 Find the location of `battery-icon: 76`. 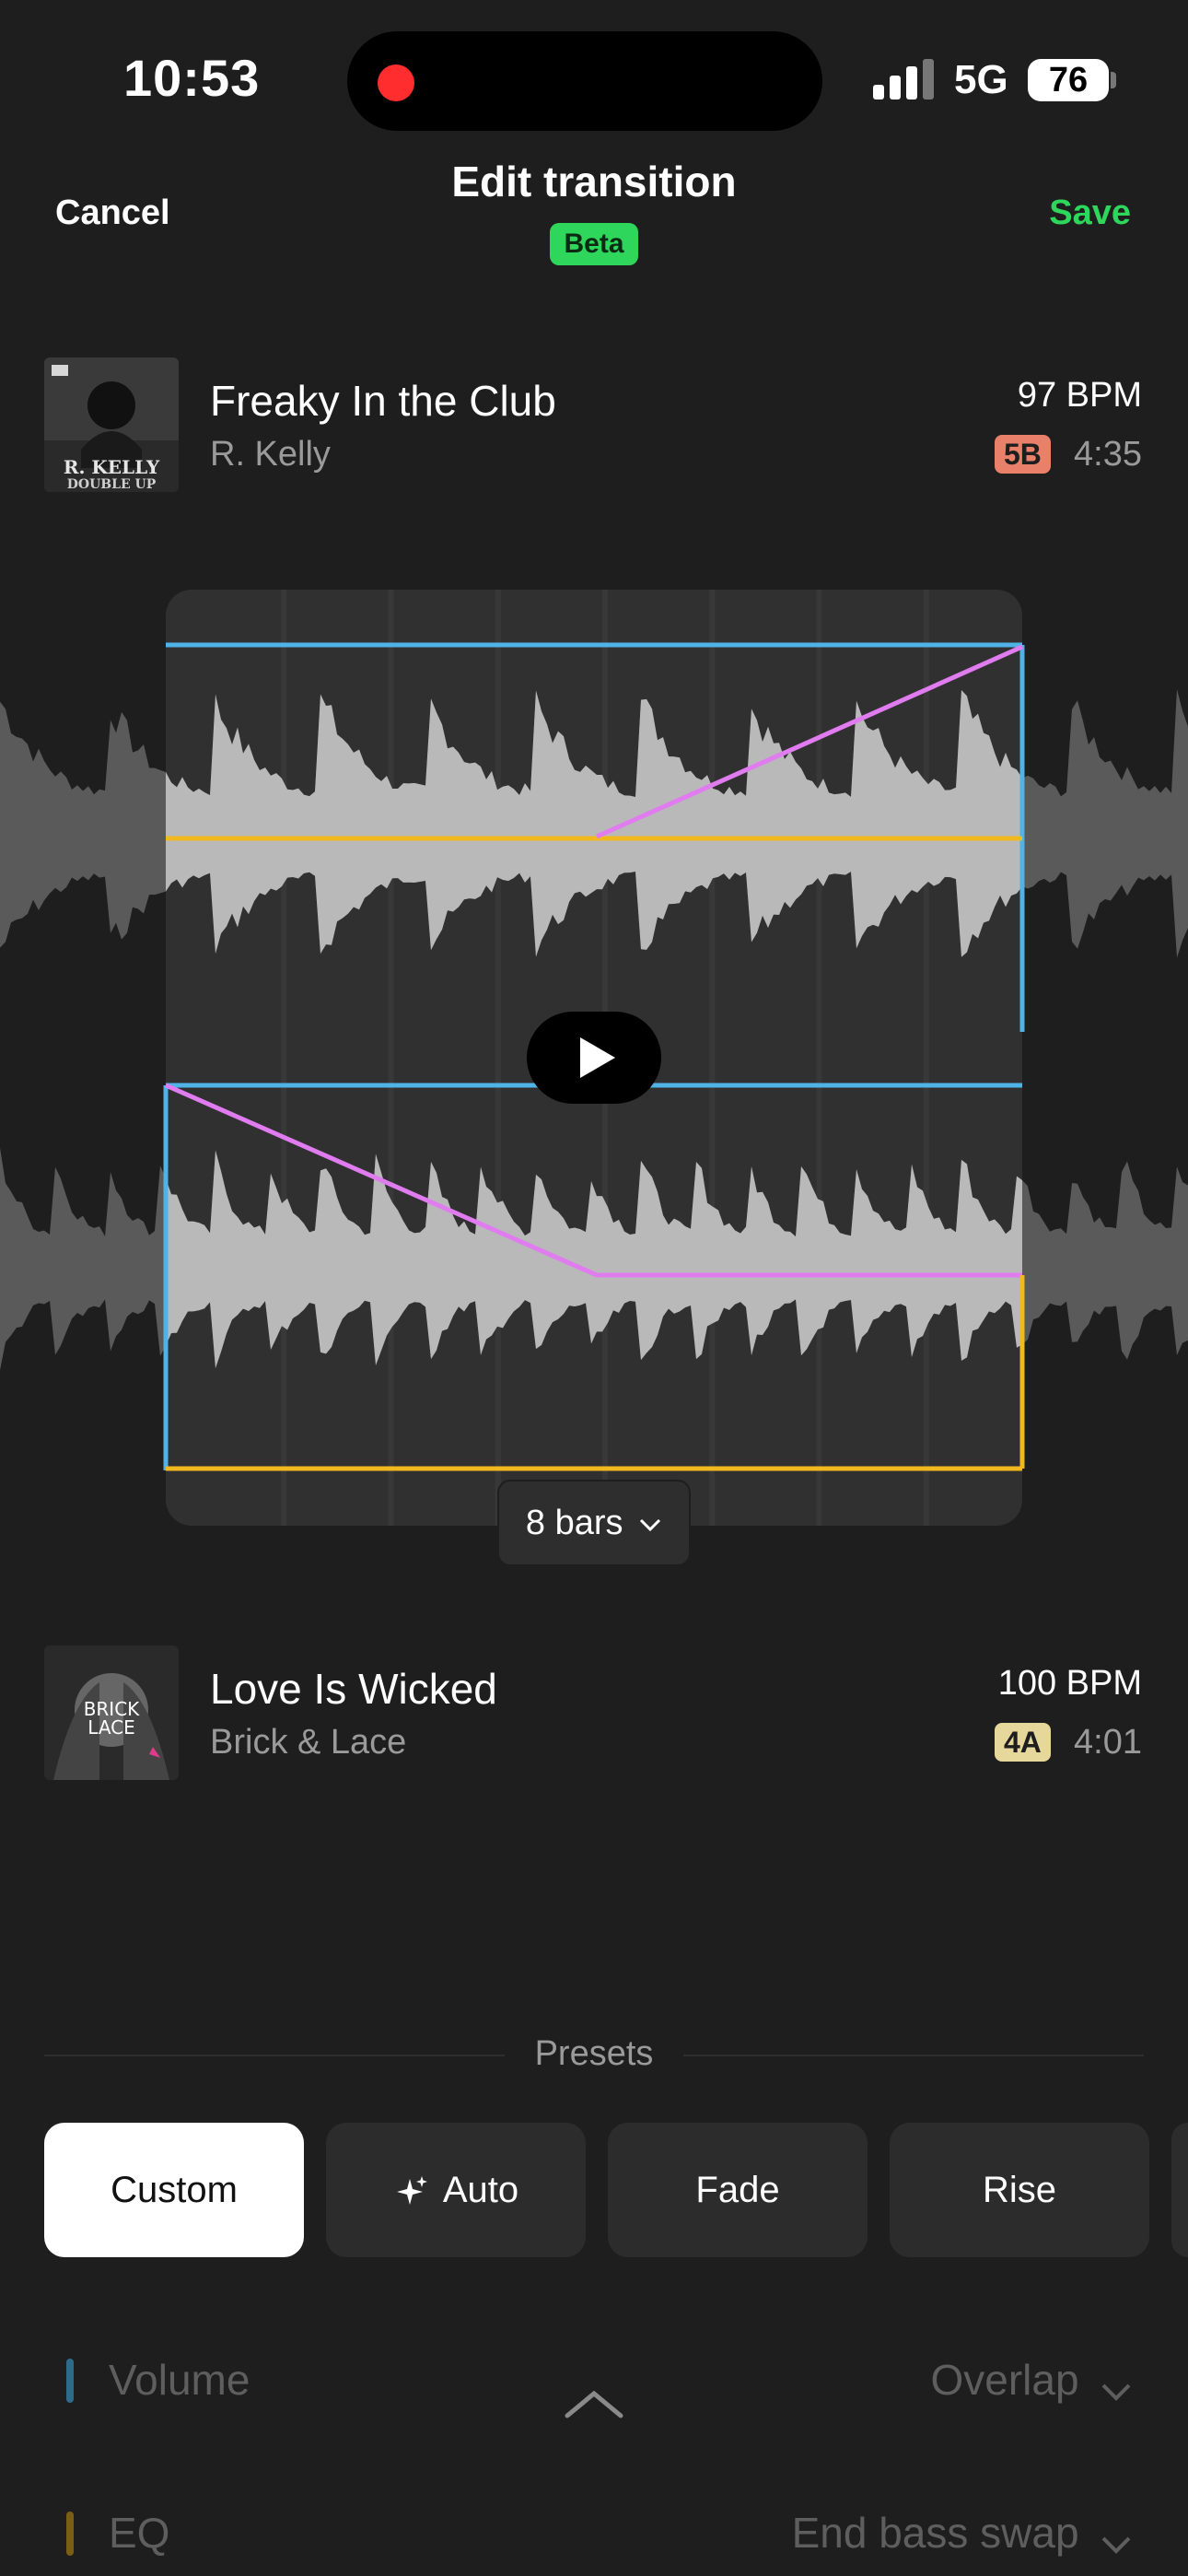

battery-icon: 76 is located at coordinates (1068, 80).